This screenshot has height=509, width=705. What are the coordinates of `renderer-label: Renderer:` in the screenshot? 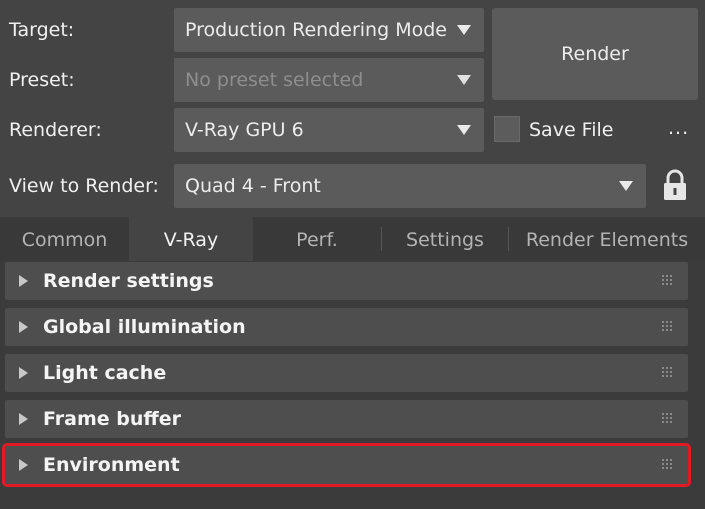 It's located at (55, 130).